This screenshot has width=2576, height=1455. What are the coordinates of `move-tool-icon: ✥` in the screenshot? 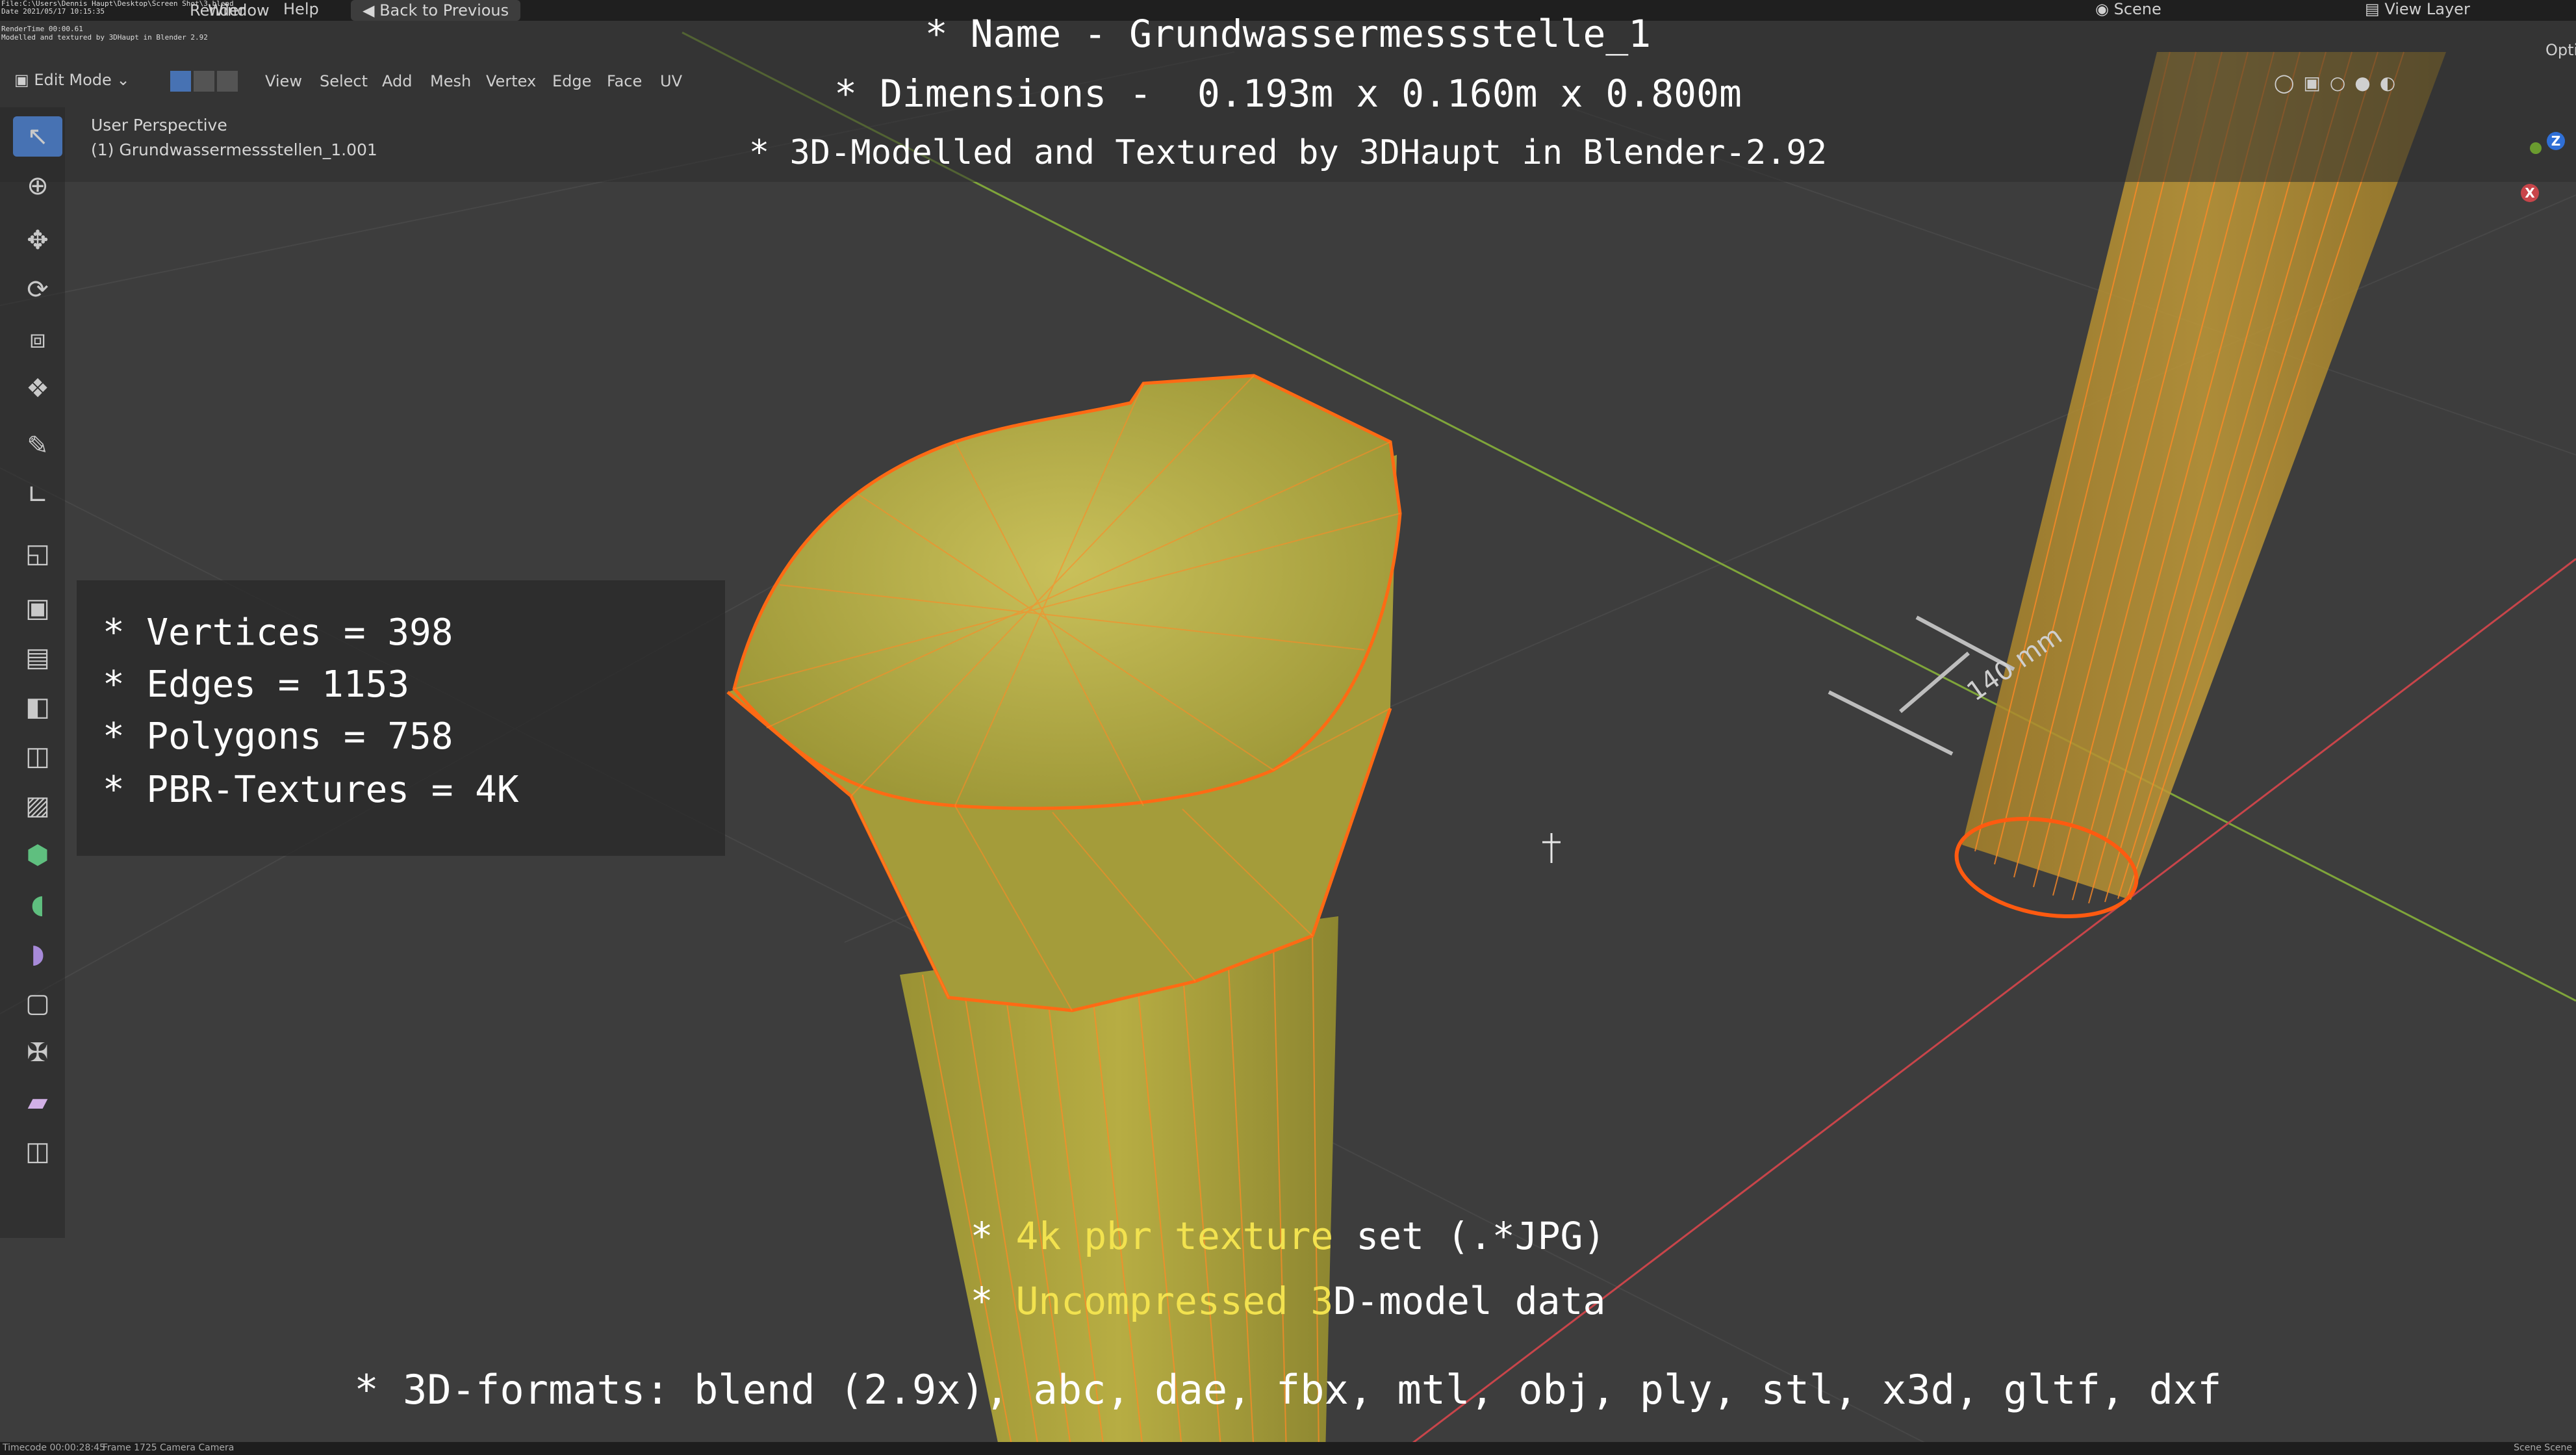 It's located at (37, 241).